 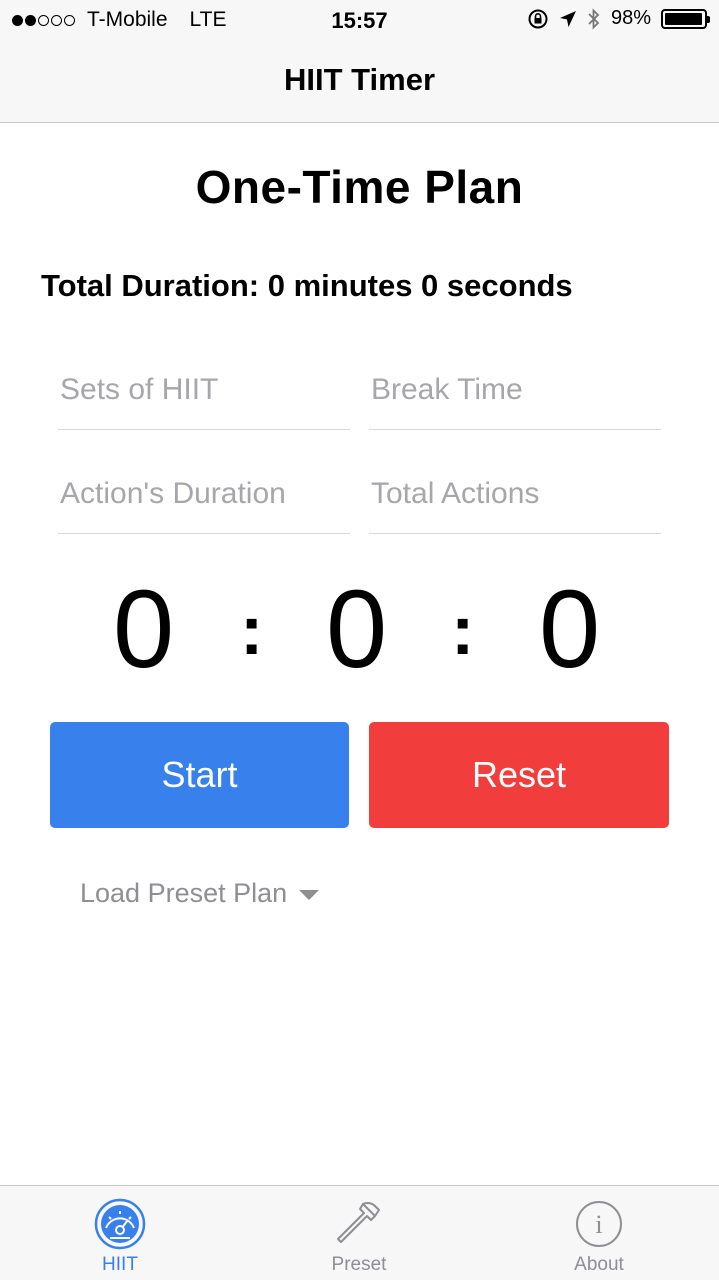 I want to click on plan-title: One-Time Plan, so click(x=359, y=187).